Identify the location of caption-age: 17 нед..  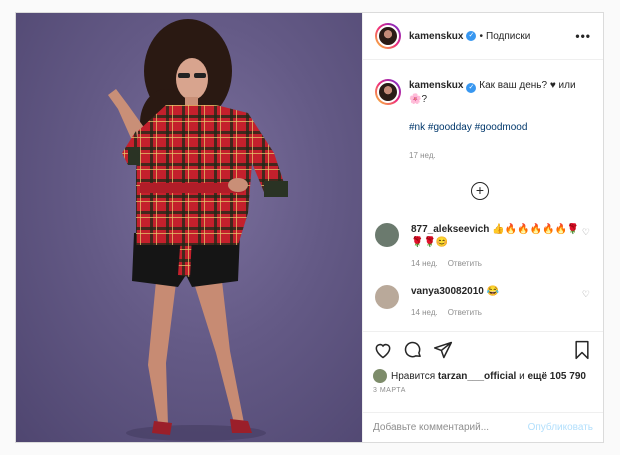
(422, 155).